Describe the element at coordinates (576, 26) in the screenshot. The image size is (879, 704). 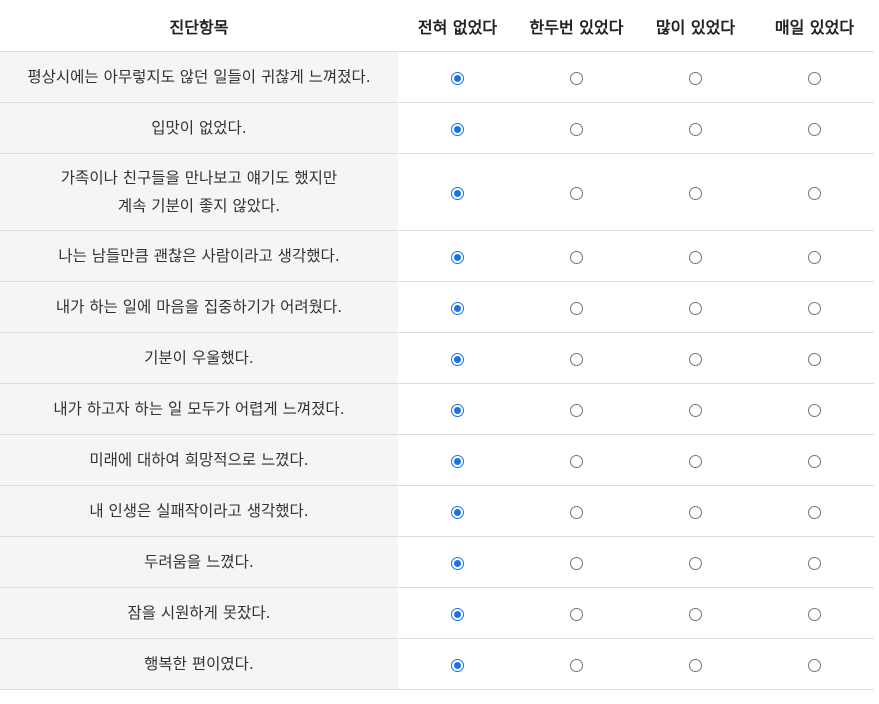
I see `column-header-once-or-twice: 한두번 있었다` at that location.